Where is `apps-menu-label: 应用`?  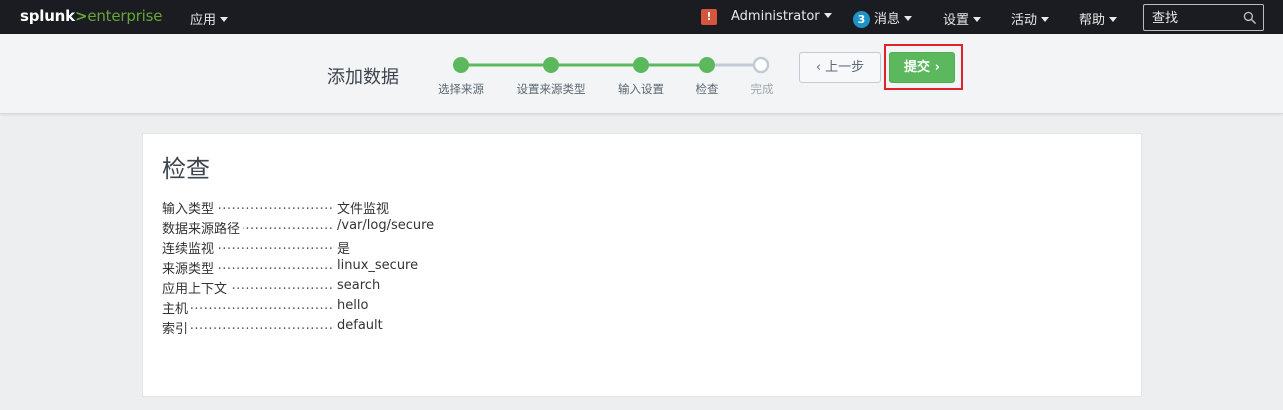
apps-menu-label: 应用 is located at coordinates (203, 20).